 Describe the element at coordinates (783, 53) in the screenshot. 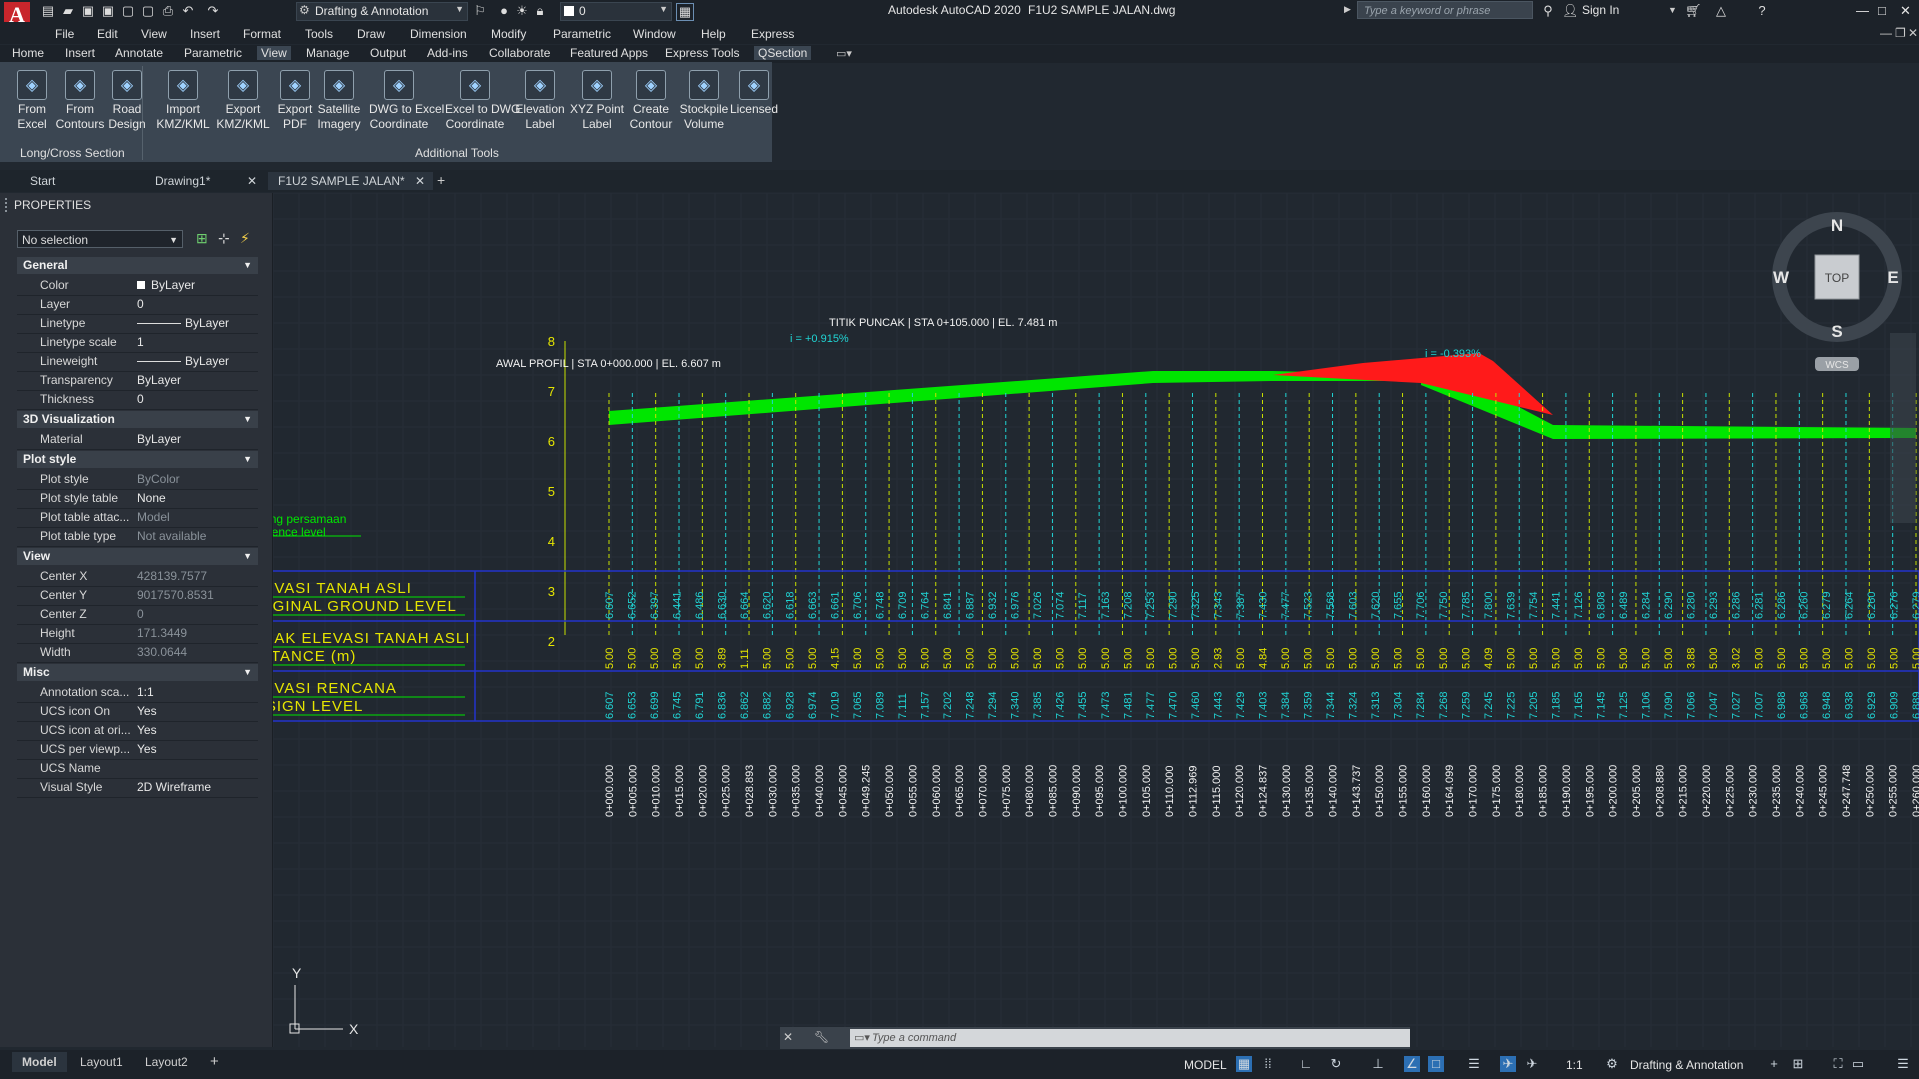

I see `tab-qsection: QSection` at that location.